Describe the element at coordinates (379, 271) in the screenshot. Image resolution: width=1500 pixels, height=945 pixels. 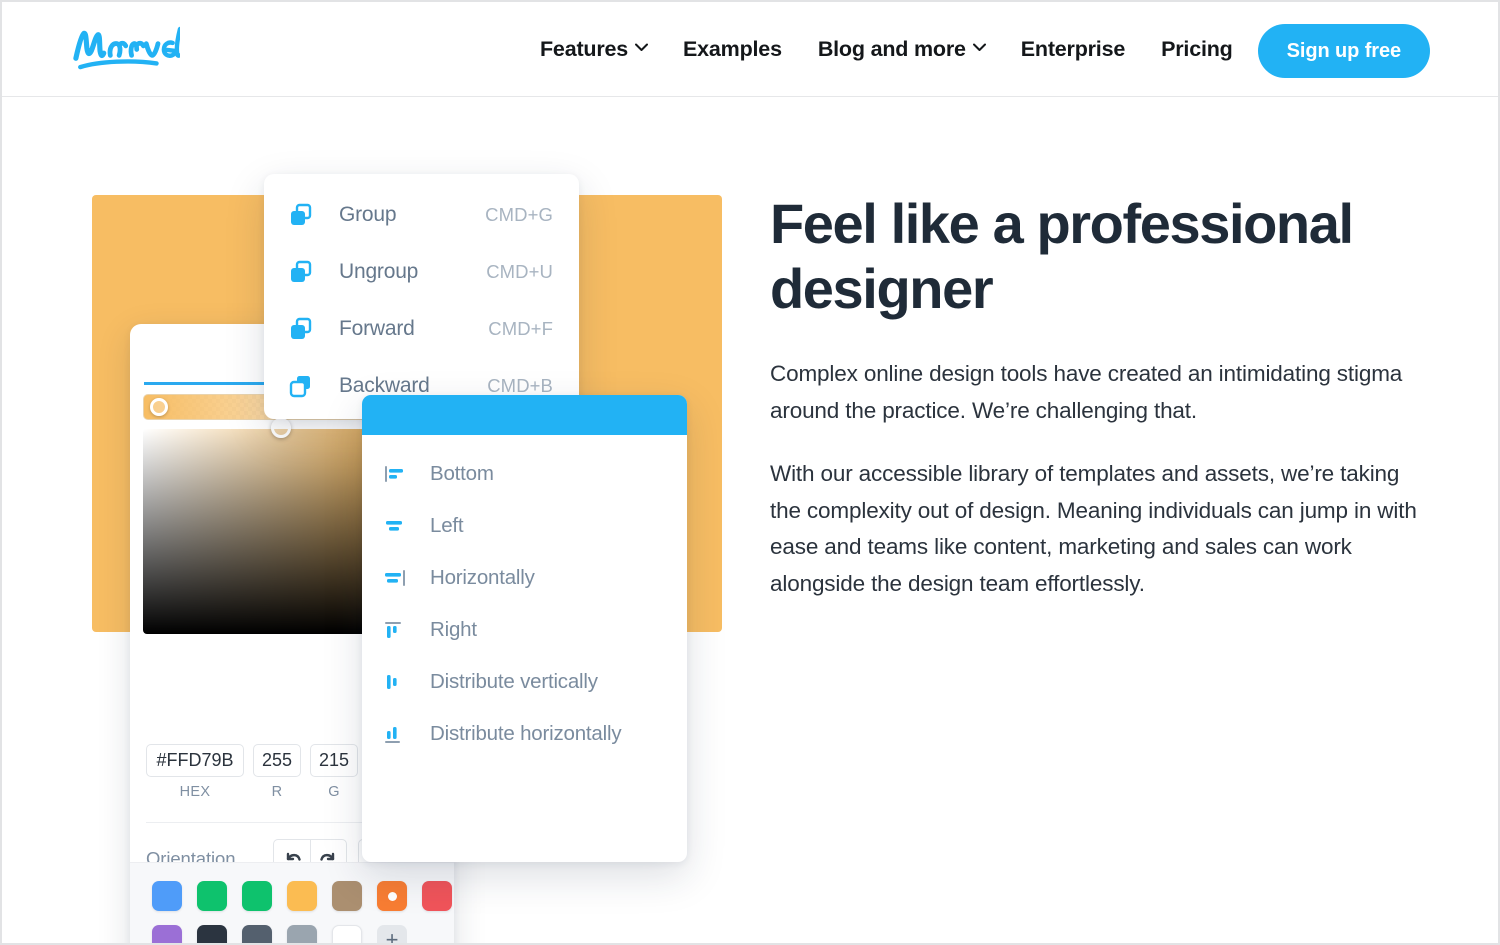
I see `menu-label: Ungroup` at that location.